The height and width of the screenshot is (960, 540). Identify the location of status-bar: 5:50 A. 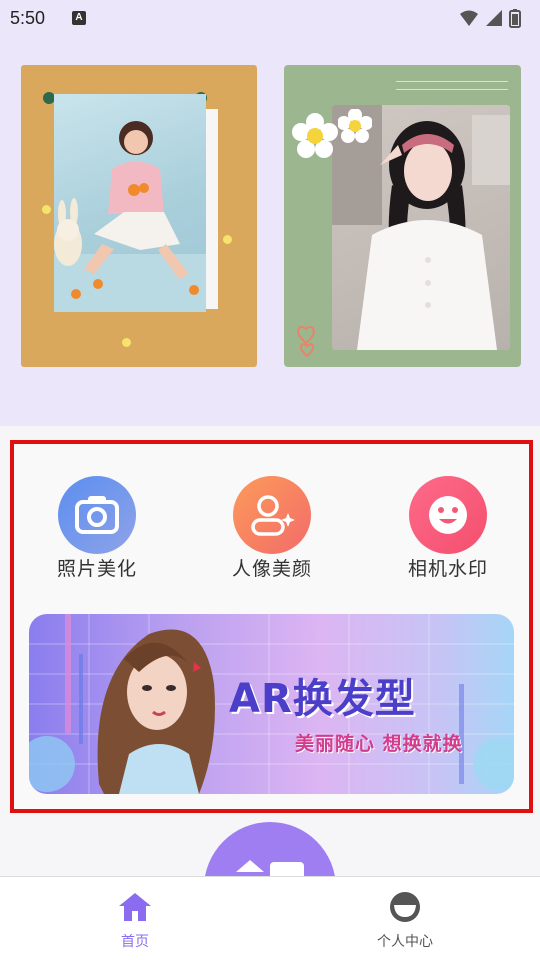
(270, 19).